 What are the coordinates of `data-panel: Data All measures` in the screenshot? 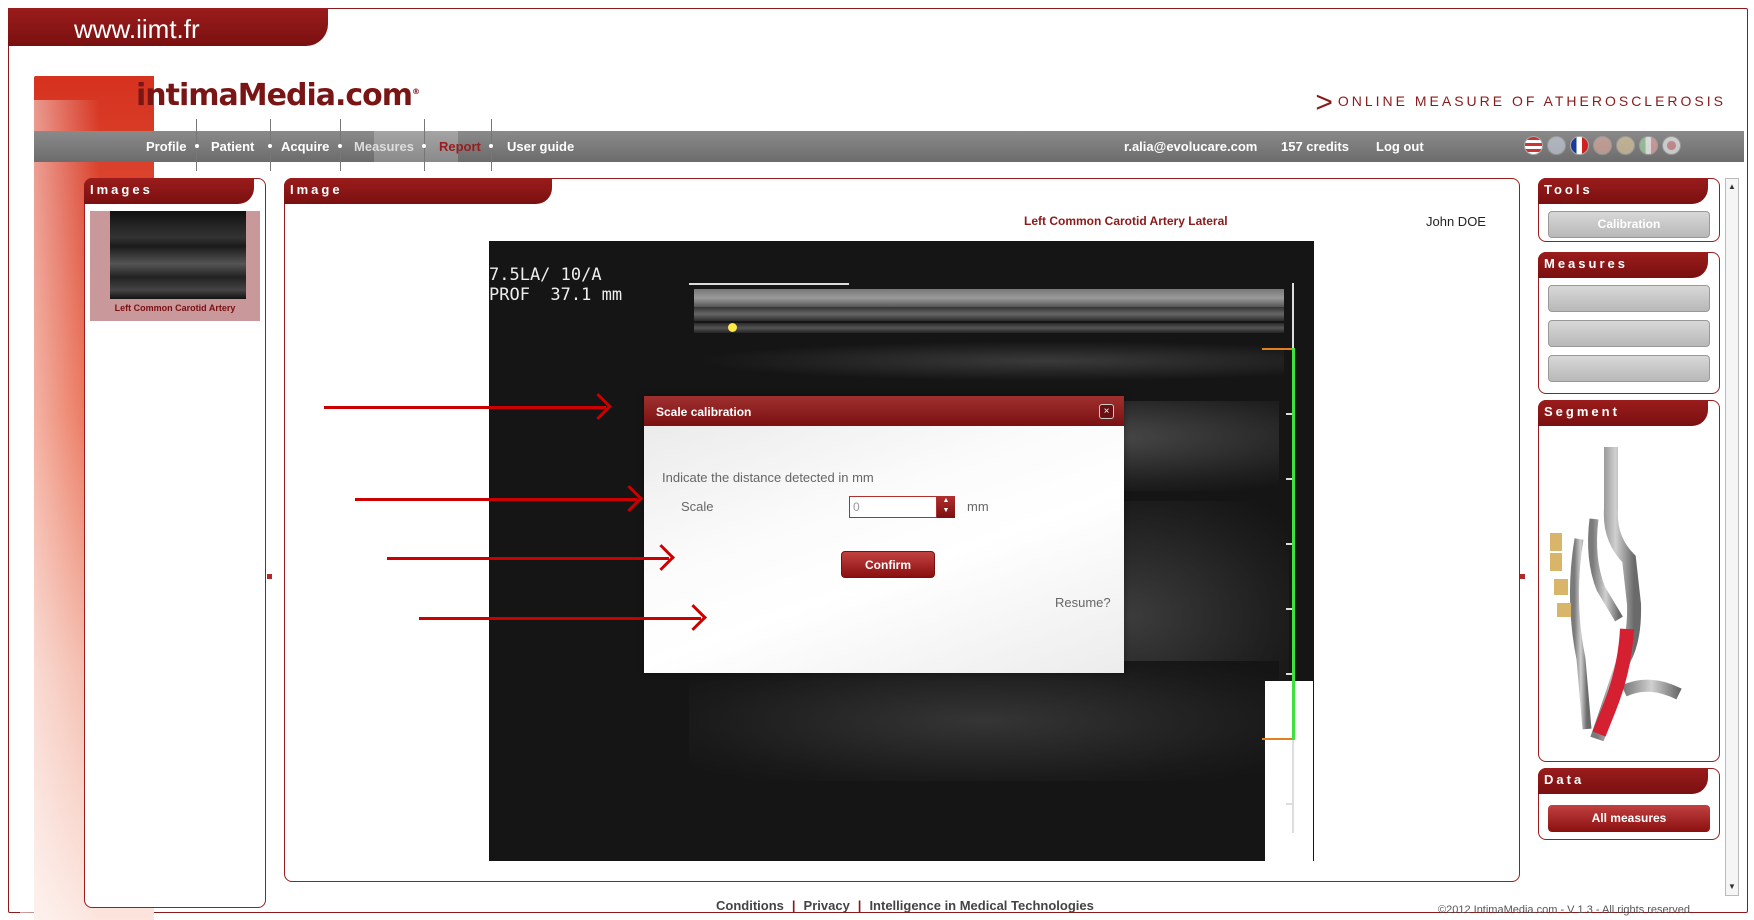 It's located at (1629, 804).